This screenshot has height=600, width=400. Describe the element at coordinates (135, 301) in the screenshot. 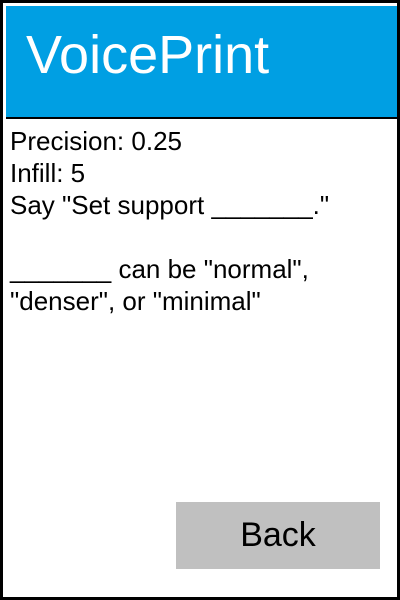

I see `options-hint-line-2: "denser", or "minimal"` at that location.